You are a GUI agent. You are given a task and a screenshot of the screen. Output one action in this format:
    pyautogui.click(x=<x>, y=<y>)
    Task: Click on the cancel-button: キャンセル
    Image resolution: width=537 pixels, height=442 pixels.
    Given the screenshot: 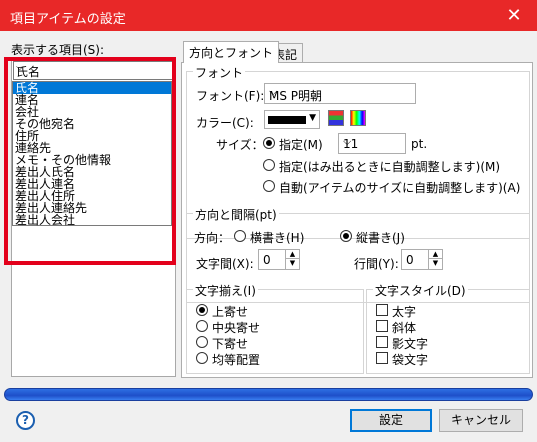 What is the action you would take?
    pyautogui.click(x=481, y=420)
    